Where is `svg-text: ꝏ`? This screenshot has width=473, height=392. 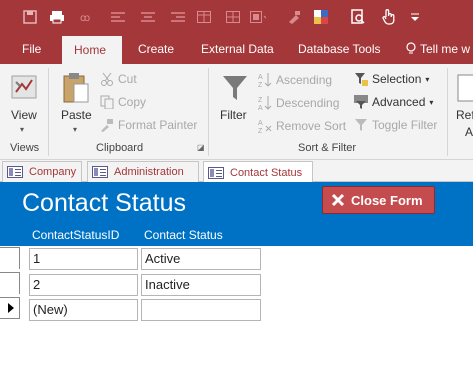
svg-text: ꝏ is located at coordinates (85, 18).